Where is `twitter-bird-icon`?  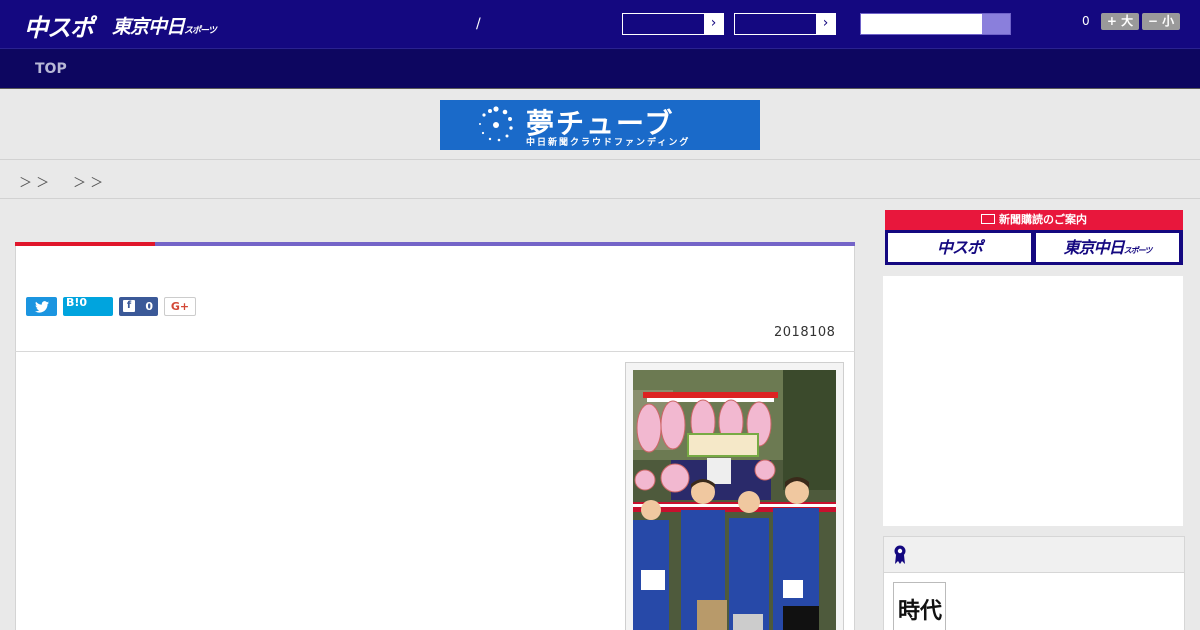 twitter-bird-icon is located at coordinates (41, 307).